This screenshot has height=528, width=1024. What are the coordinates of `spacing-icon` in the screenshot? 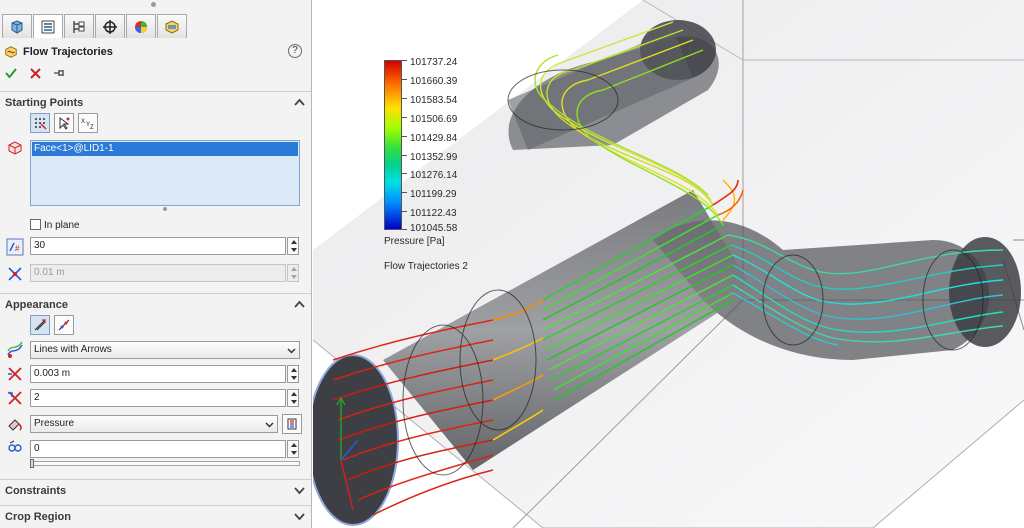 It's located at (15, 274).